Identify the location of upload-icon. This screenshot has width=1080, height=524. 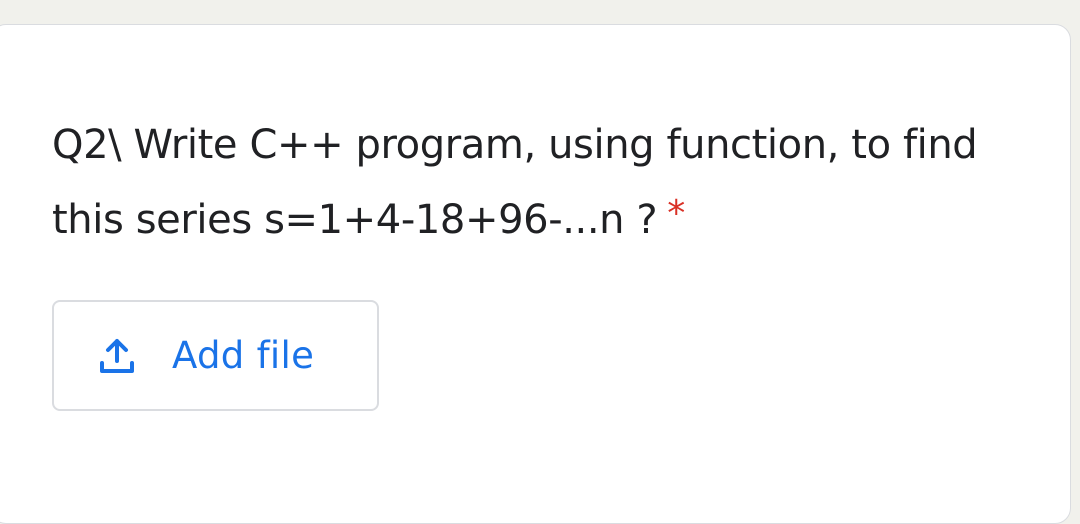
(117, 356).